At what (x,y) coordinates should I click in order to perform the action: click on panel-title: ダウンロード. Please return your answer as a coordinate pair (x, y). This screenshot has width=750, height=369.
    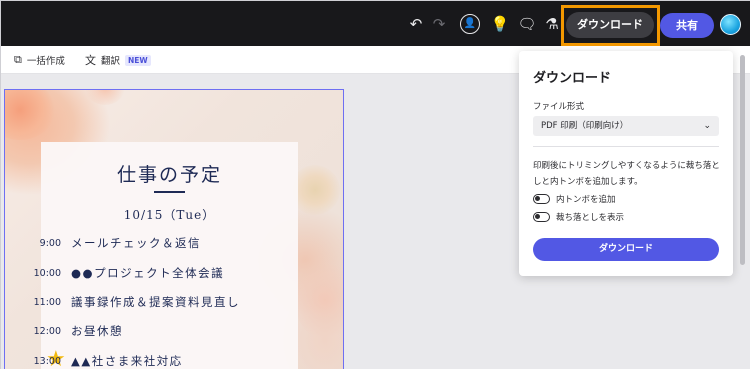
    Looking at the image, I should click on (572, 78).